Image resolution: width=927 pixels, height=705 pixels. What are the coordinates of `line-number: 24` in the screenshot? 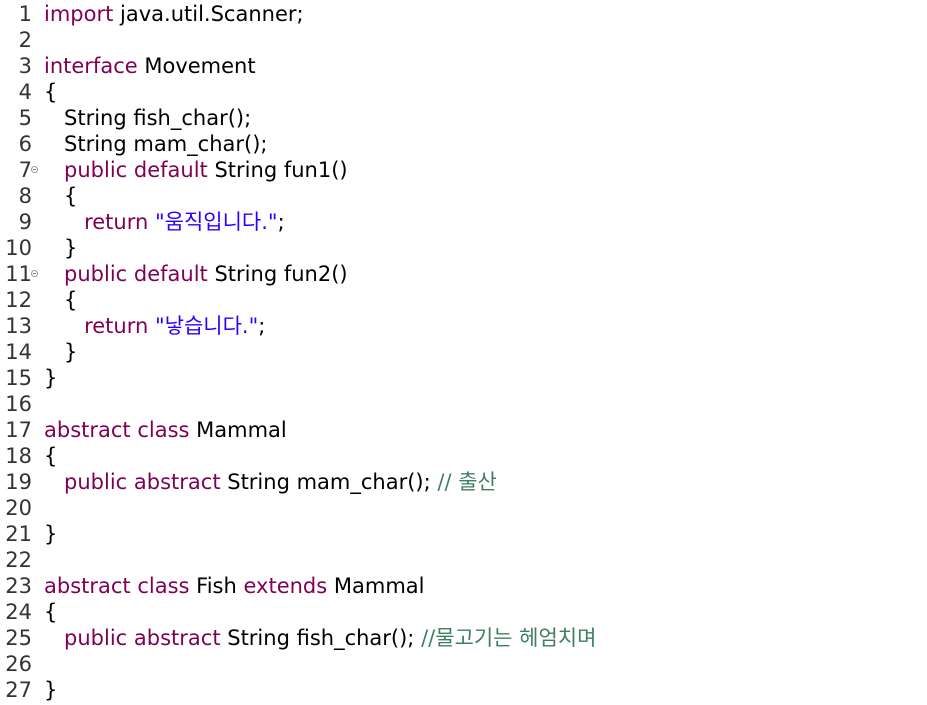 It's located at (18, 612).